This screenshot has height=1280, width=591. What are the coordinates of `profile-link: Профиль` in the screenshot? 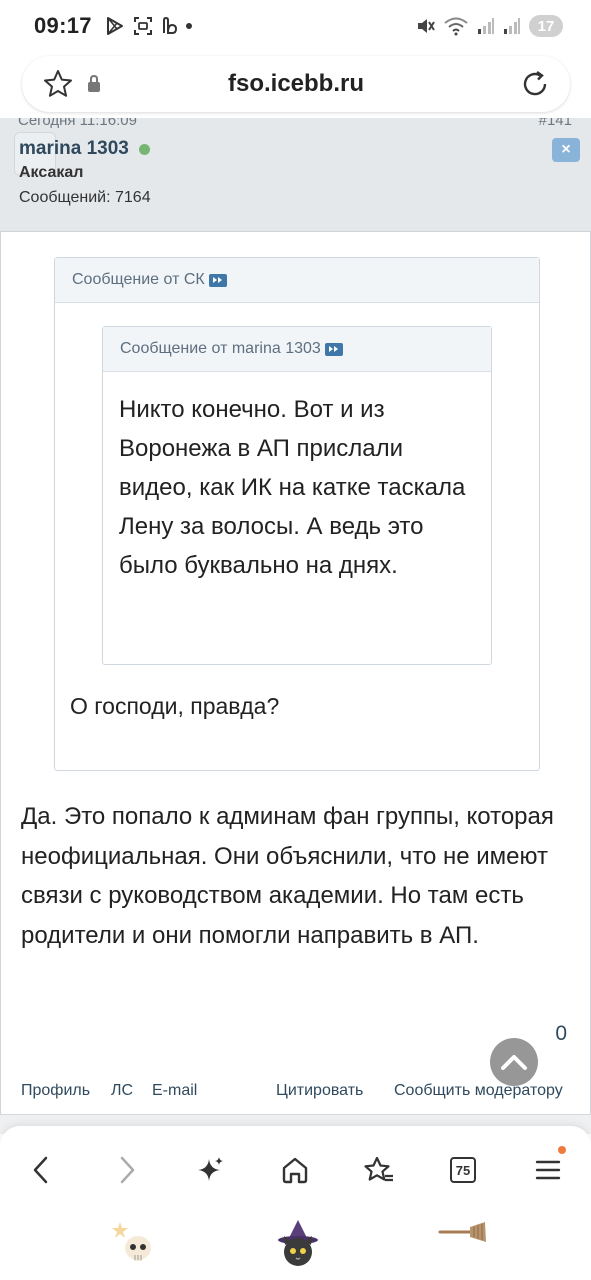 It's located at (55, 1091).